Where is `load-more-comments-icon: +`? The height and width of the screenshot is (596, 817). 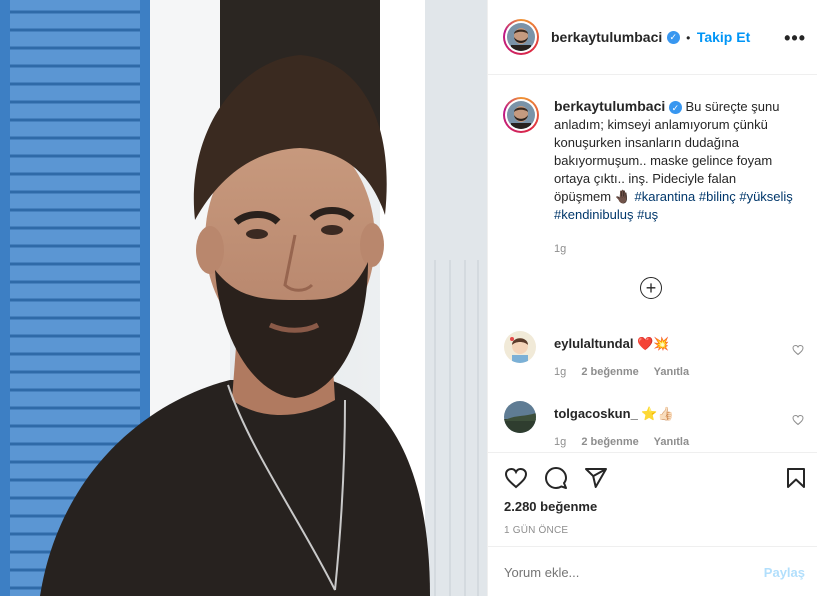
load-more-comments-icon: + is located at coordinates (651, 288).